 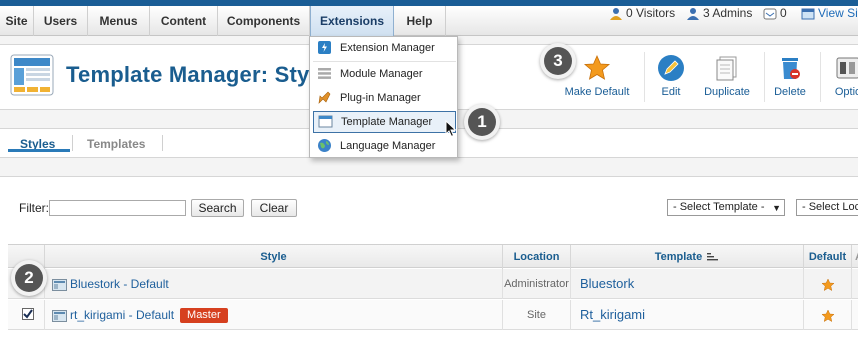 I want to click on language-manager-label: Language Manager, so click(x=388, y=146).